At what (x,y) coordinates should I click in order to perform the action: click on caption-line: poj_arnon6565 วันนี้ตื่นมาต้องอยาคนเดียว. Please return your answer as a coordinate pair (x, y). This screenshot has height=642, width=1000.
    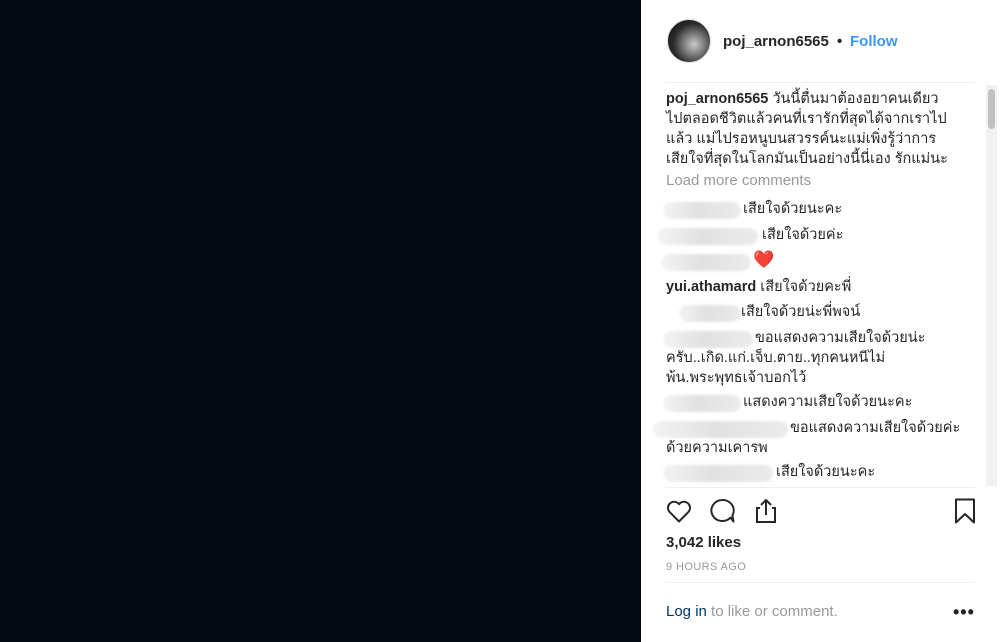
    Looking at the image, I should click on (802, 99).